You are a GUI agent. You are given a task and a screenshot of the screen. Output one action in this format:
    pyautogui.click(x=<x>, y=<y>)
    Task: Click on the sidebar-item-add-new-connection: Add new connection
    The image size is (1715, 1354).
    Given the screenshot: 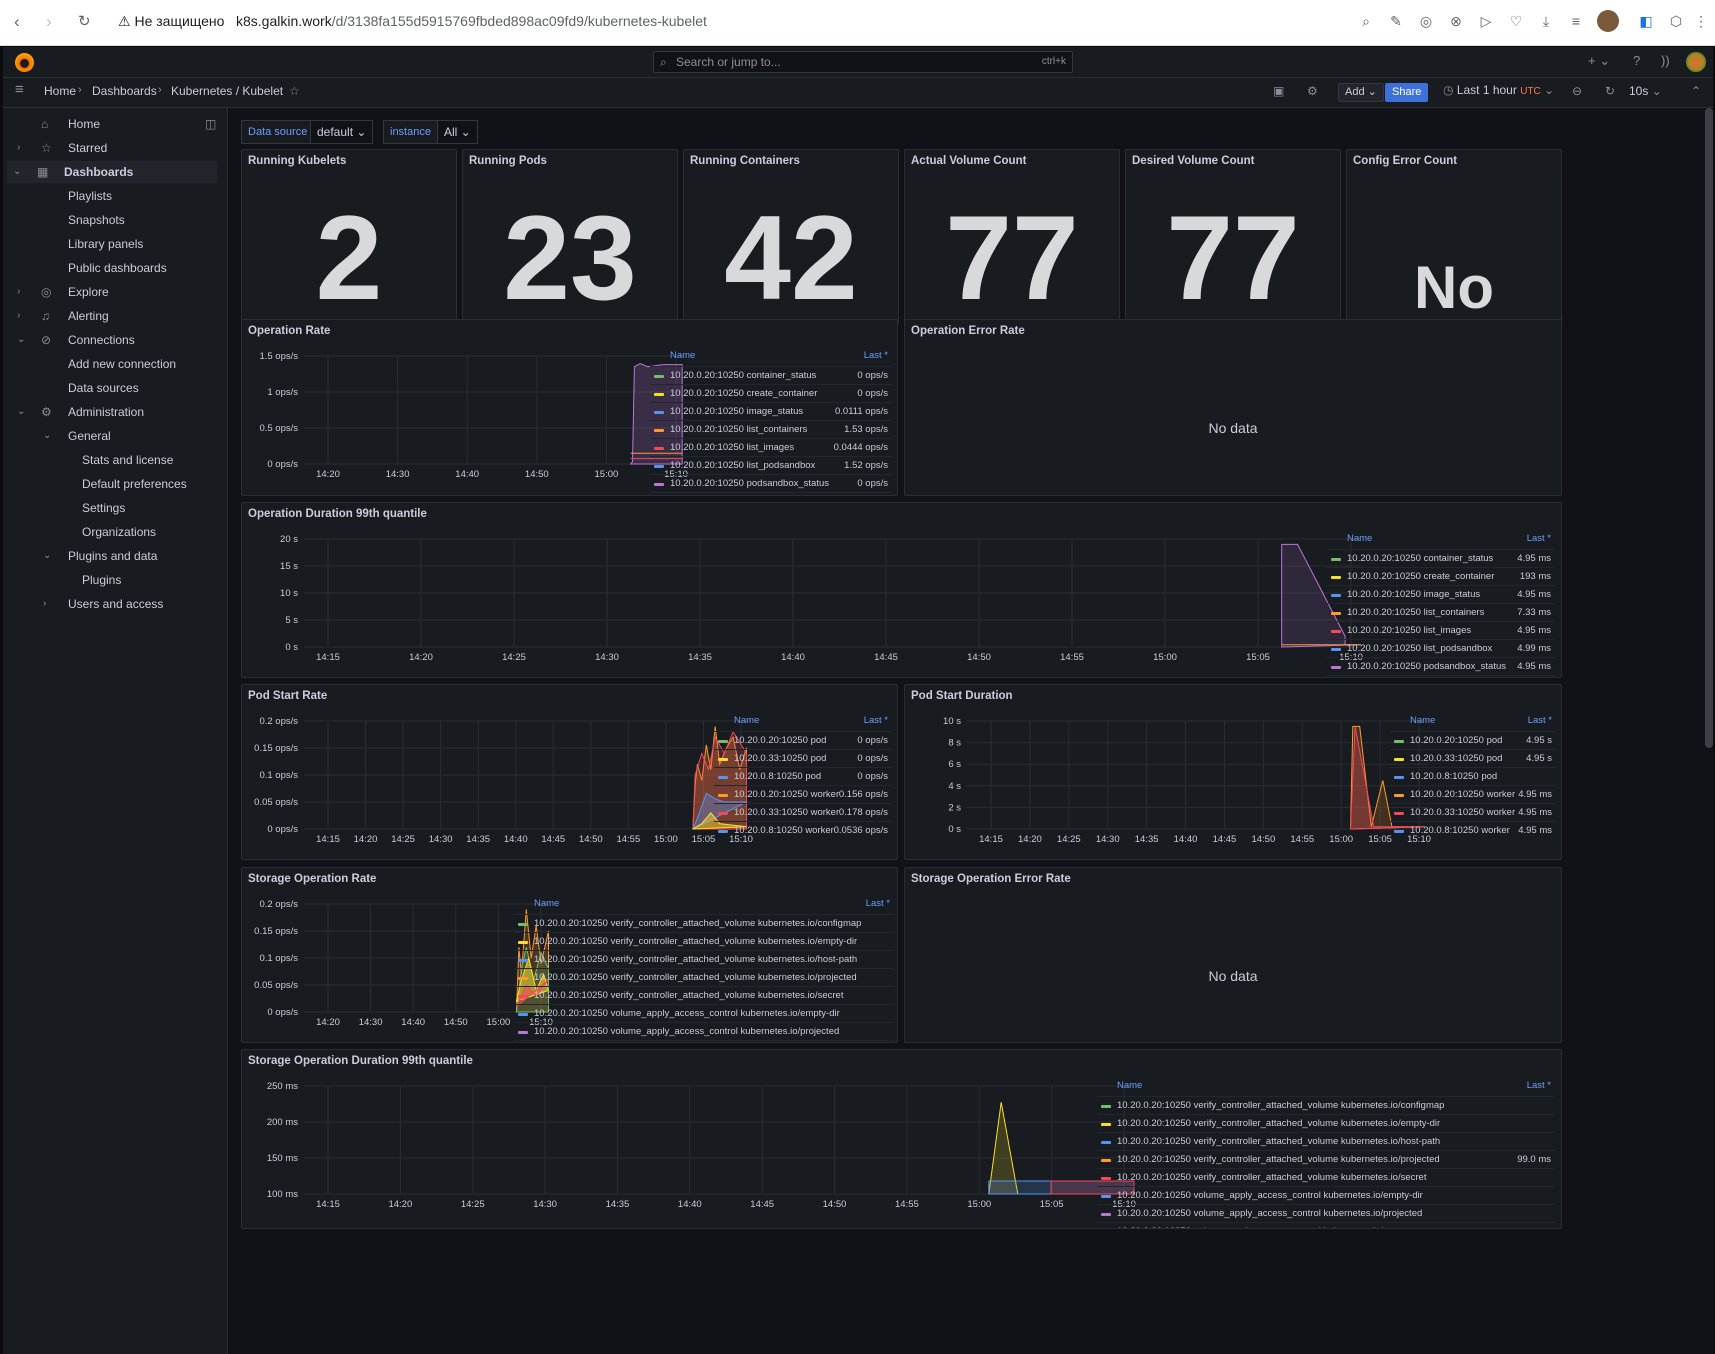 What is the action you would take?
    pyautogui.click(x=116, y=364)
    